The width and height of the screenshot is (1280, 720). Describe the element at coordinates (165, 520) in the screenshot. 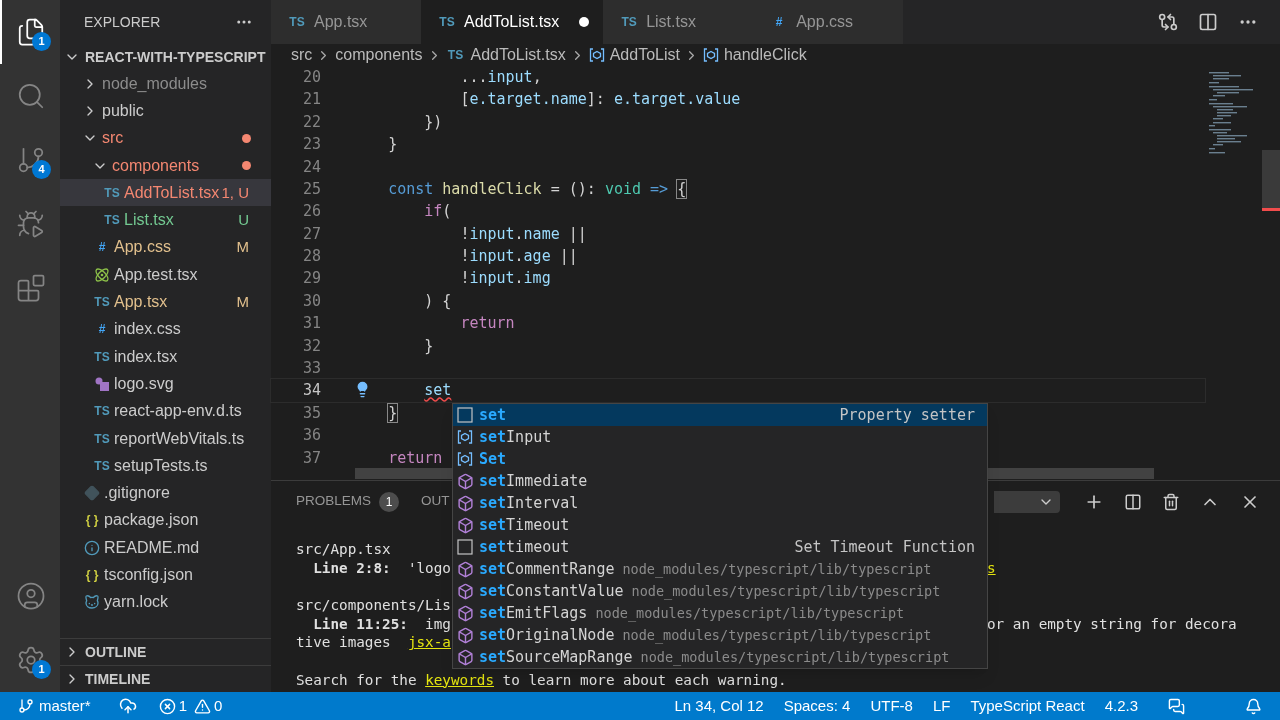

I see `file-tree-item: { } package.json` at that location.